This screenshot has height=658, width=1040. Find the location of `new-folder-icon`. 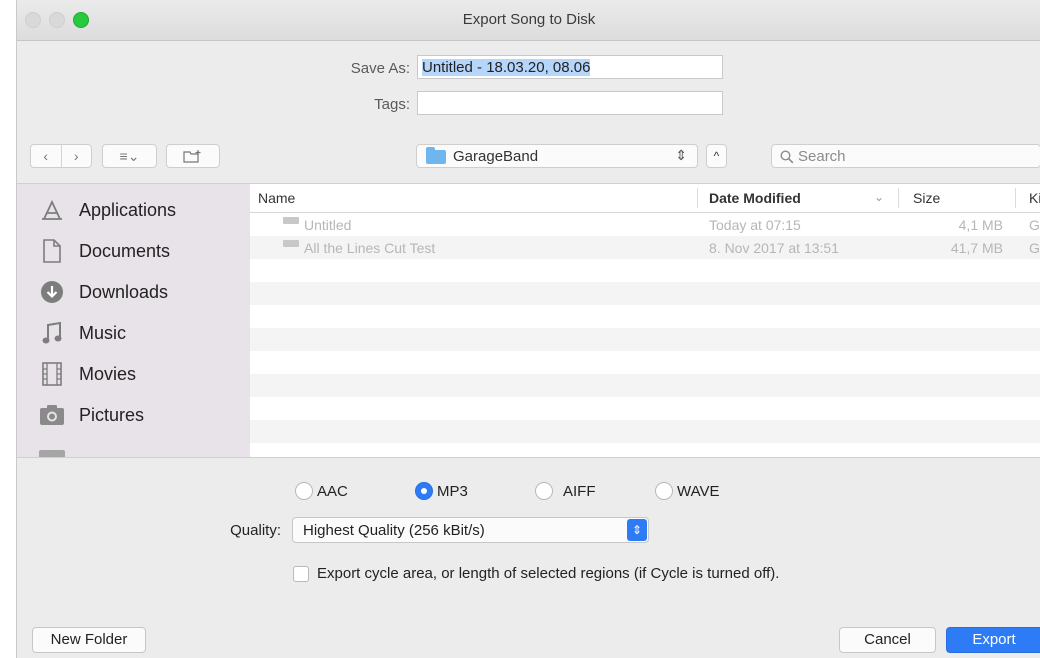

new-folder-icon is located at coordinates (192, 156).